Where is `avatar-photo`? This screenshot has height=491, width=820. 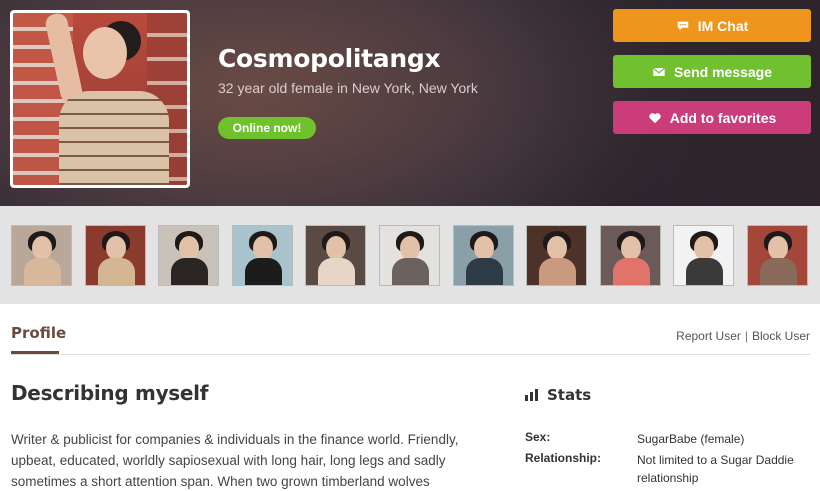
avatar-photo is located at coordinates (100, 99).